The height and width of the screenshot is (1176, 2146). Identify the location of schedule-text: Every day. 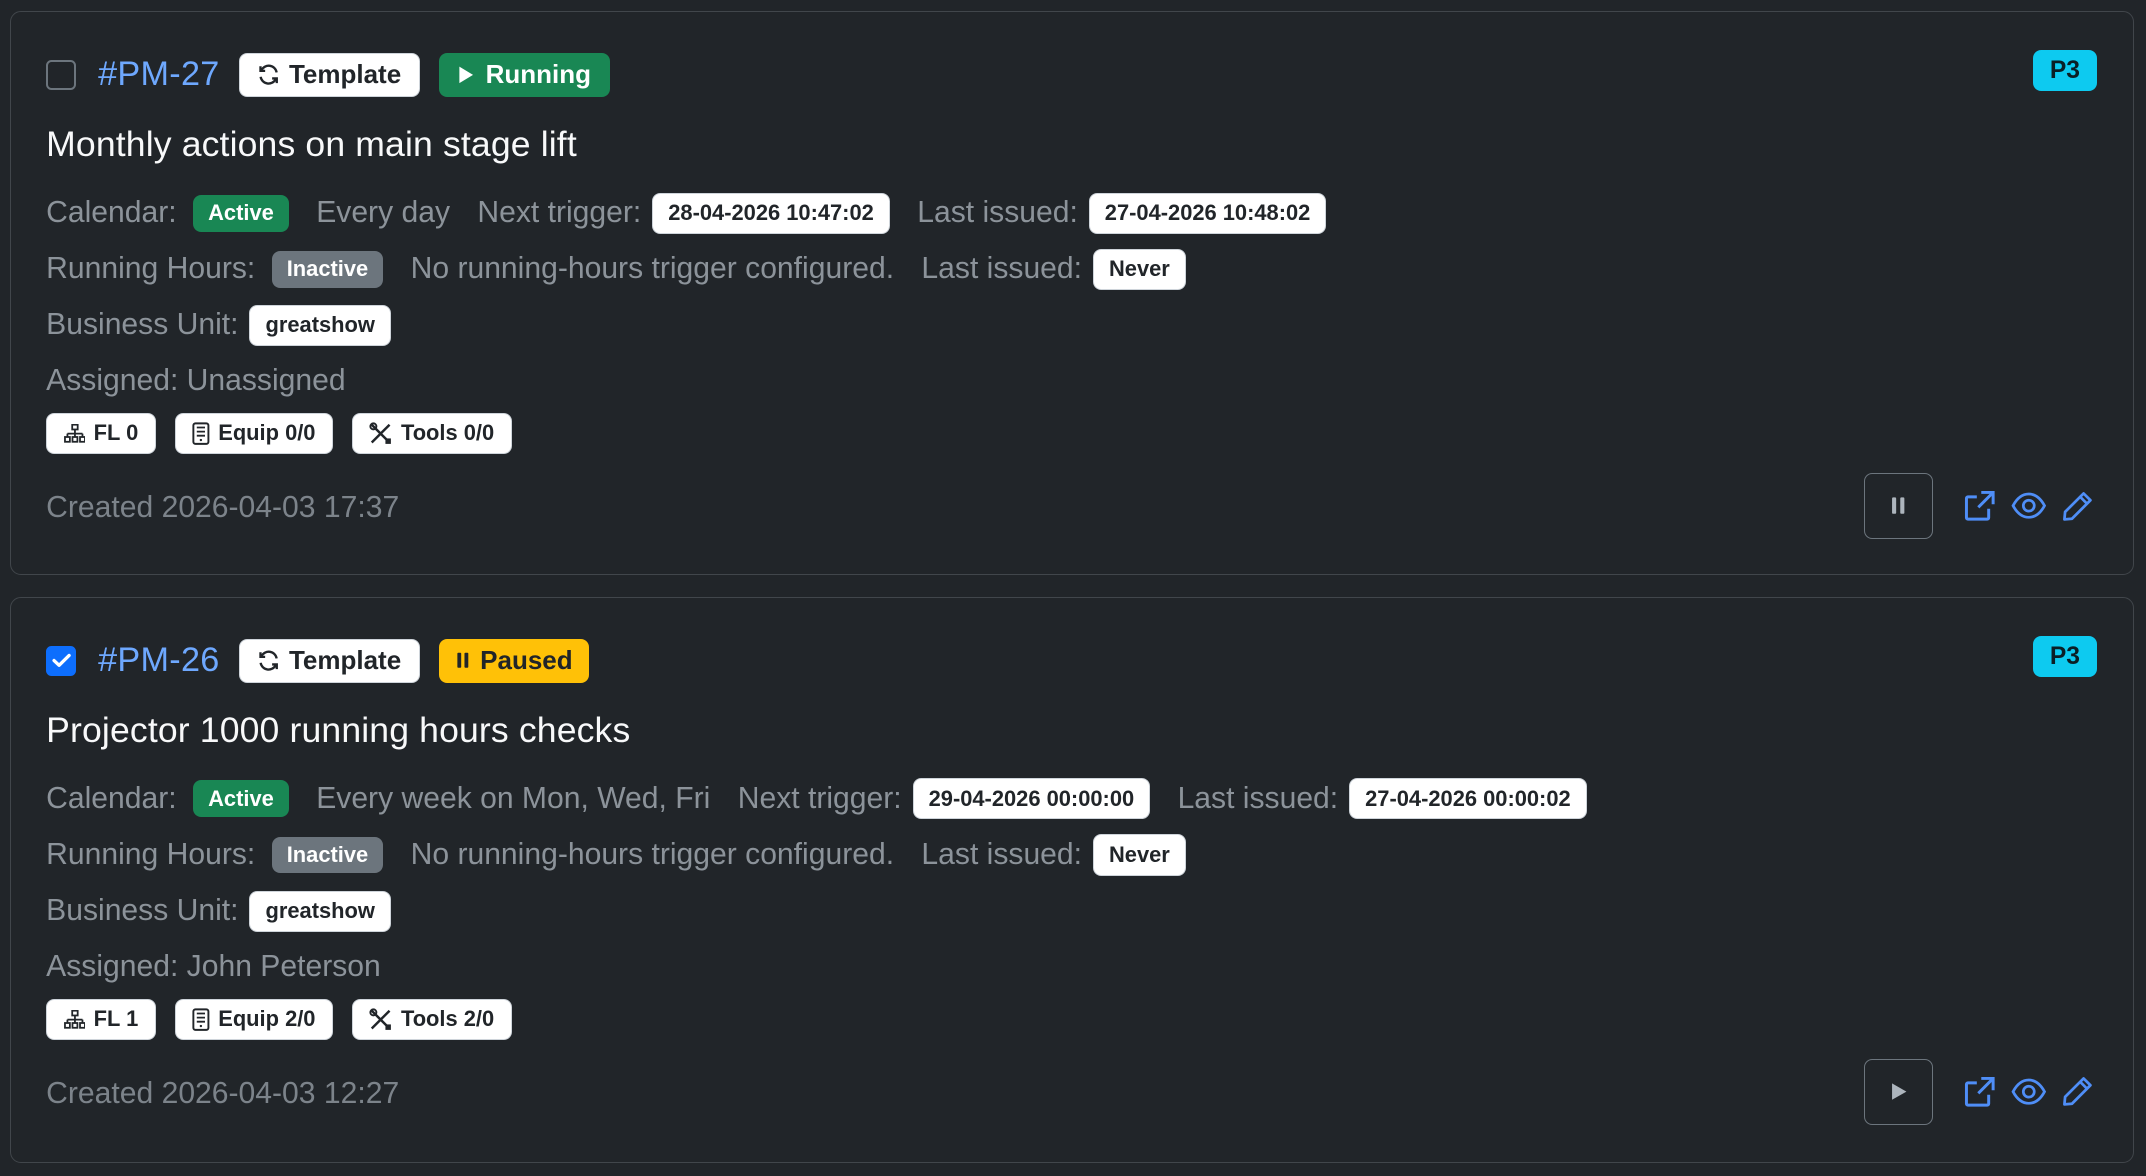
(383, 213).